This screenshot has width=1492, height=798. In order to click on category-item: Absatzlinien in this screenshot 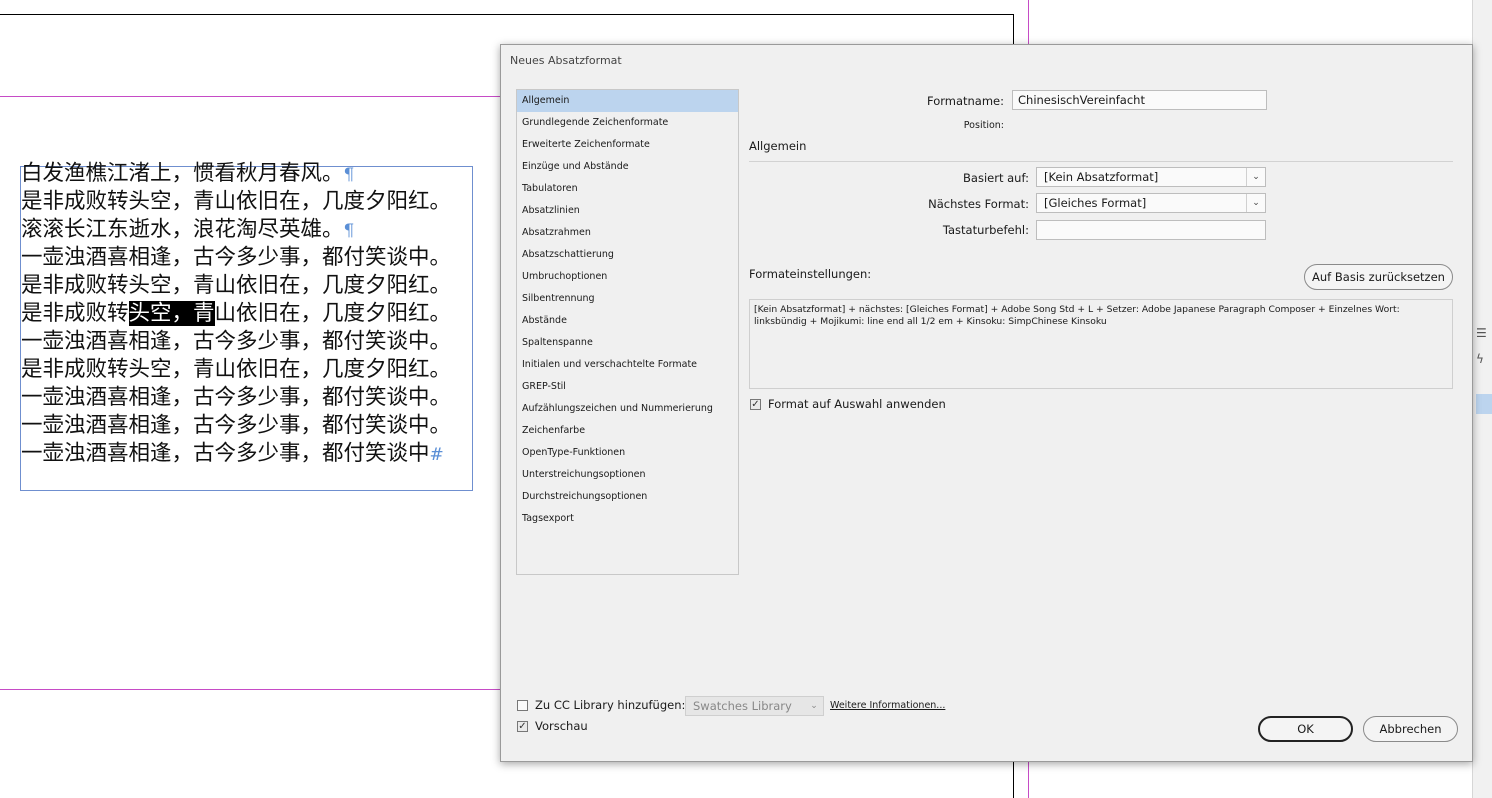, I will do `click(627, 211)`.